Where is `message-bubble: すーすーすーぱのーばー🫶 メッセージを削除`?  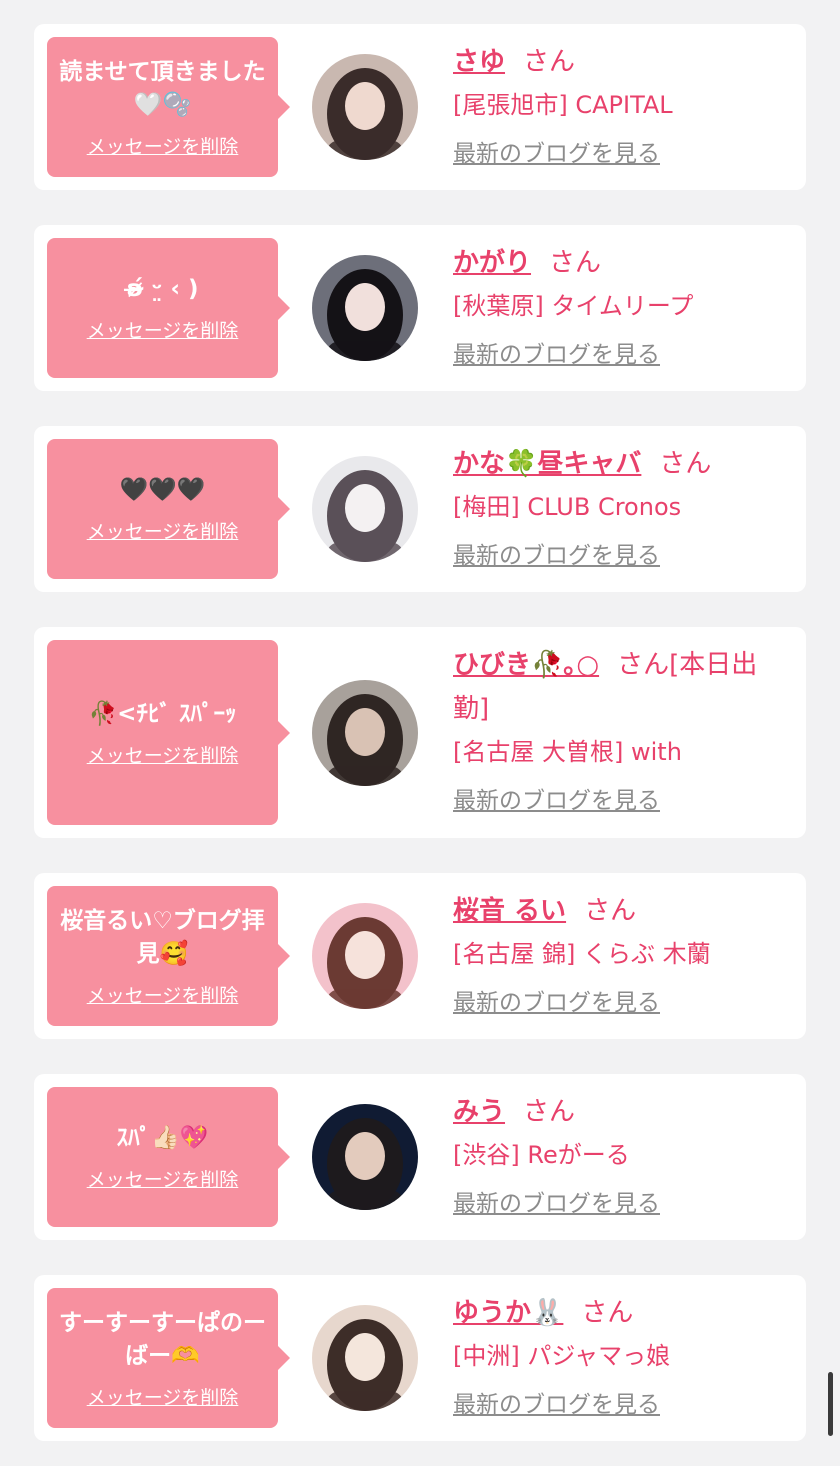 message-bubble: すーすーすーぱのーばー🫶 メッセージを削除 is located at coordinates (168, 1358).